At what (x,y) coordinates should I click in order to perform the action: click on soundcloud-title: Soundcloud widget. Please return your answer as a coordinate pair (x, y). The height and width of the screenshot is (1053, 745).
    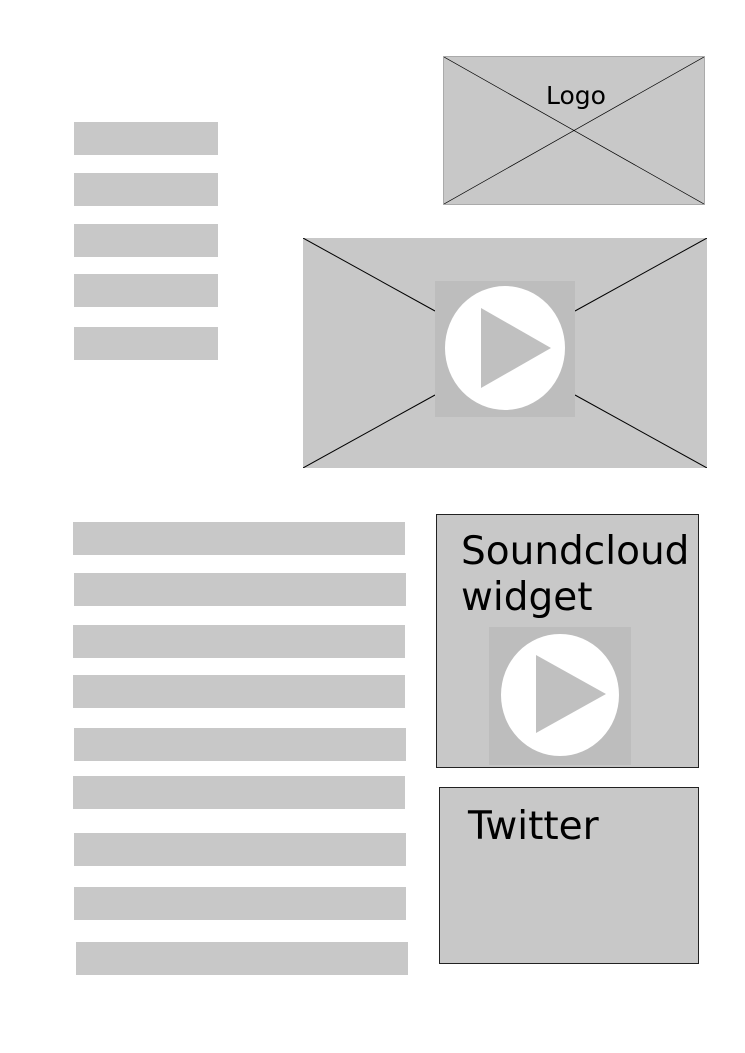
    Looking at the image, I should click on (575, 574).